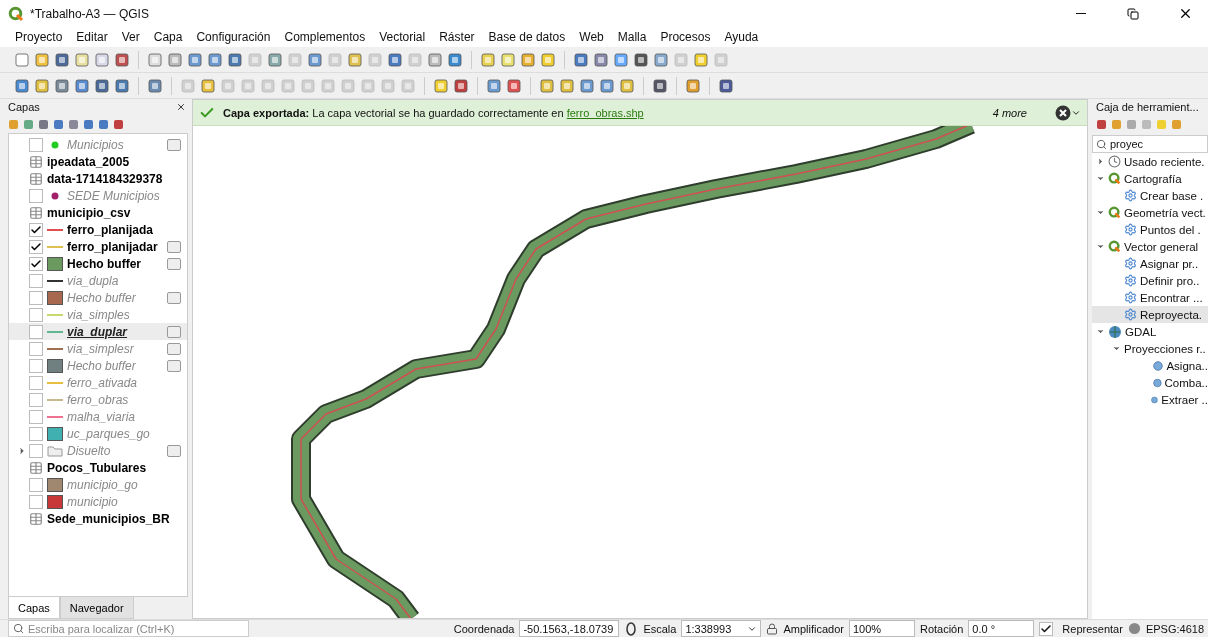 This screenshot has width=1208, height=637. I want to click on crs-label: EPSG:4618, so click(1174, 628).